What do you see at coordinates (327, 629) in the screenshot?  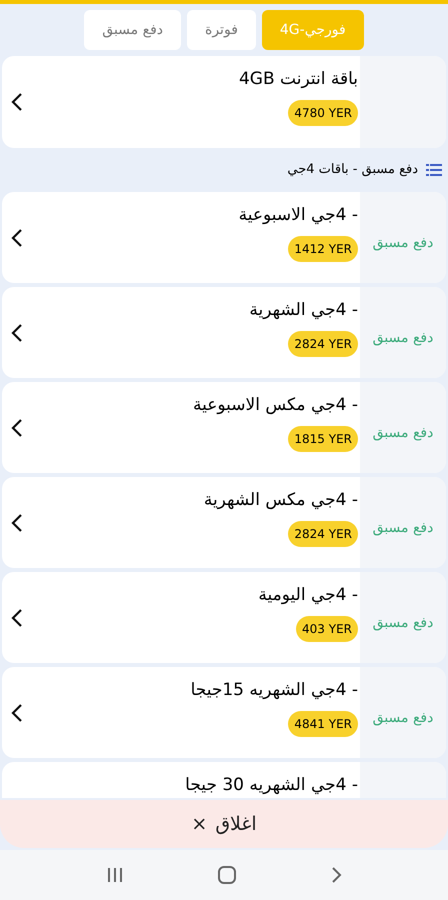 I see `price-tag: 403 YER` at bounding box center [327, 629].